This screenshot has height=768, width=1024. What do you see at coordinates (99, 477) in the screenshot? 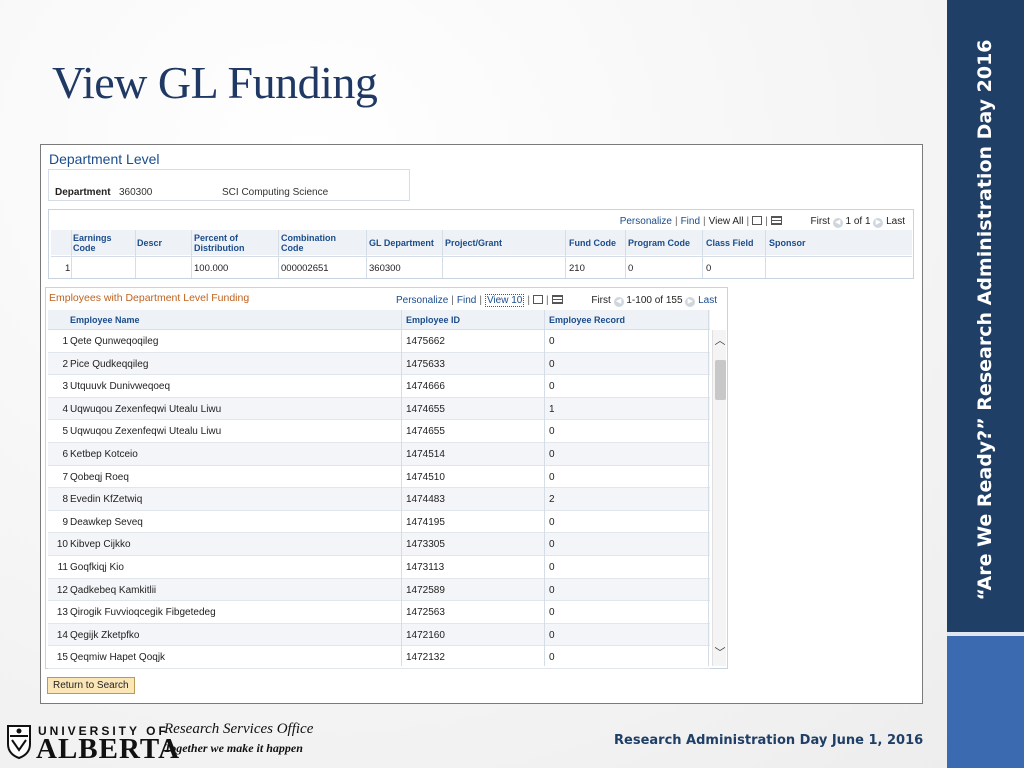
I see `employee-name: Qobeqj Roeq` at bounding box center [99, 477].